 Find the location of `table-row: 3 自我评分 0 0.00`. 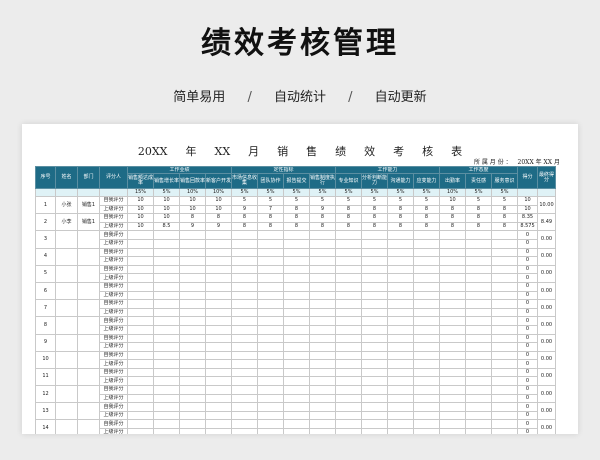

table-row: 3 自我评分 0 0.00 is located at coordinates (295, 239).